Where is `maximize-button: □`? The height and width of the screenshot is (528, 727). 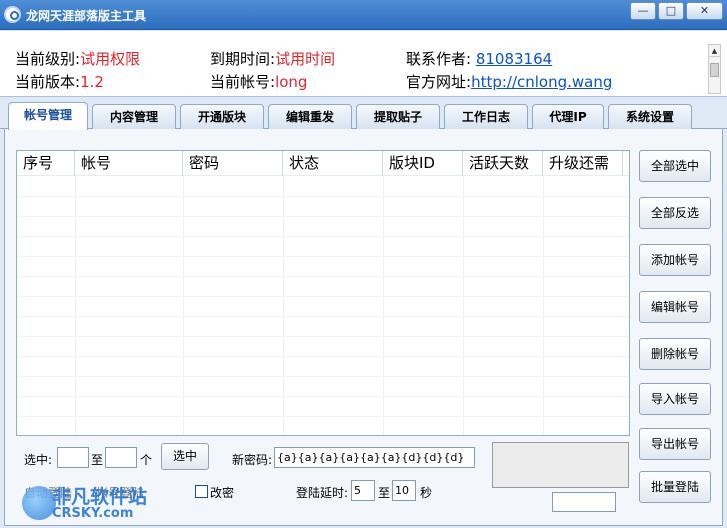 maximize-button: □ is located at coordinates (671, 11).